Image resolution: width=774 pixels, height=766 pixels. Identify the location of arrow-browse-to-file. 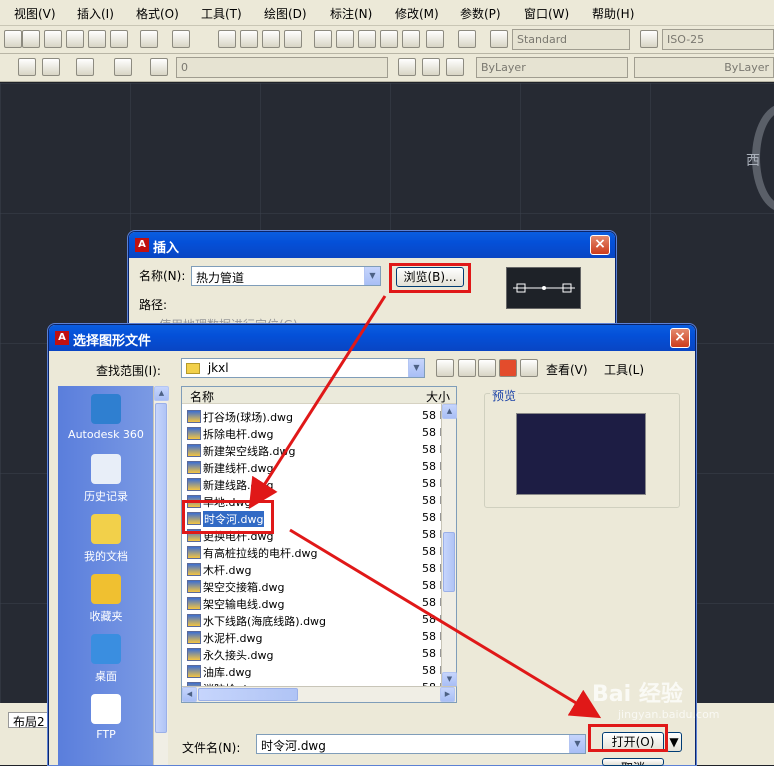
(317, 402).